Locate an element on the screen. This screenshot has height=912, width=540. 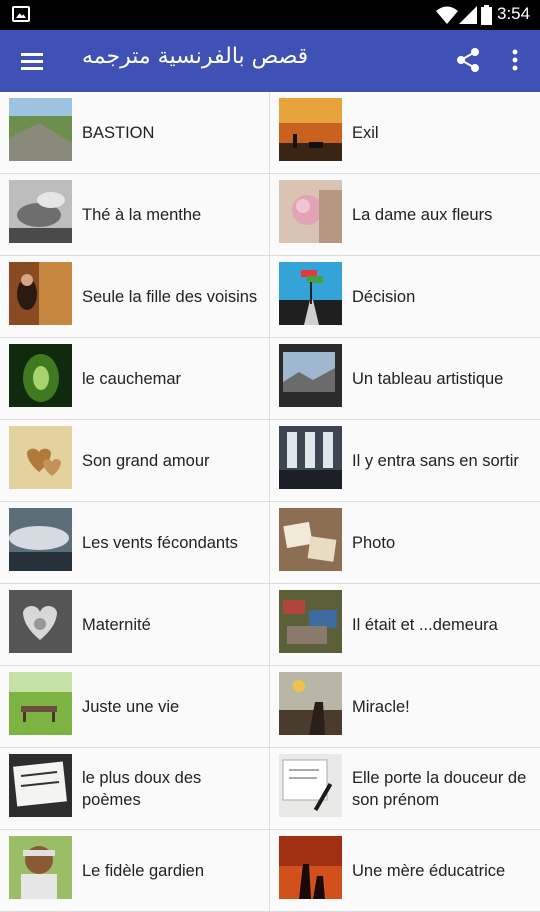
story-title: Exil is located at coordinates (365, 132).